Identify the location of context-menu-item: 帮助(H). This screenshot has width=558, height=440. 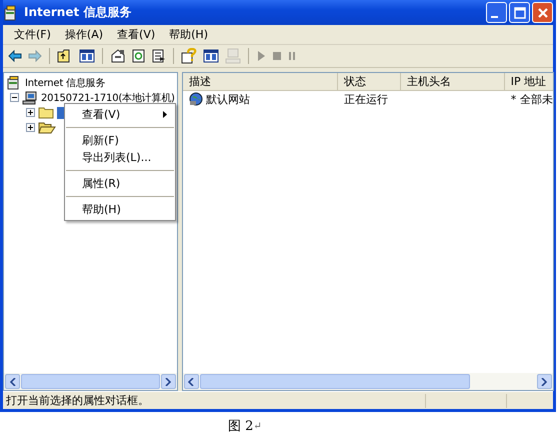
(120, 209).